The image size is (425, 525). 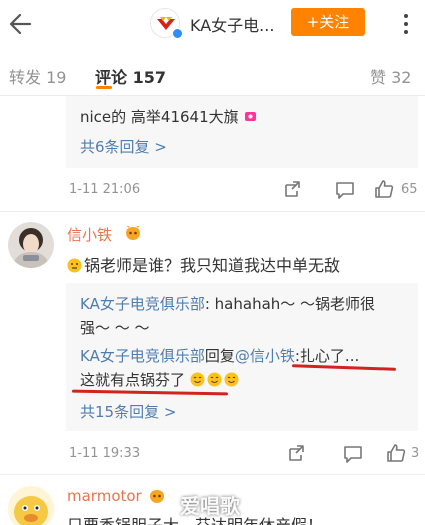 What do you see at coordinates (265, 356) in the screenshot?
I see `mention-link: @信小铁` at bounding box center [265, 356].